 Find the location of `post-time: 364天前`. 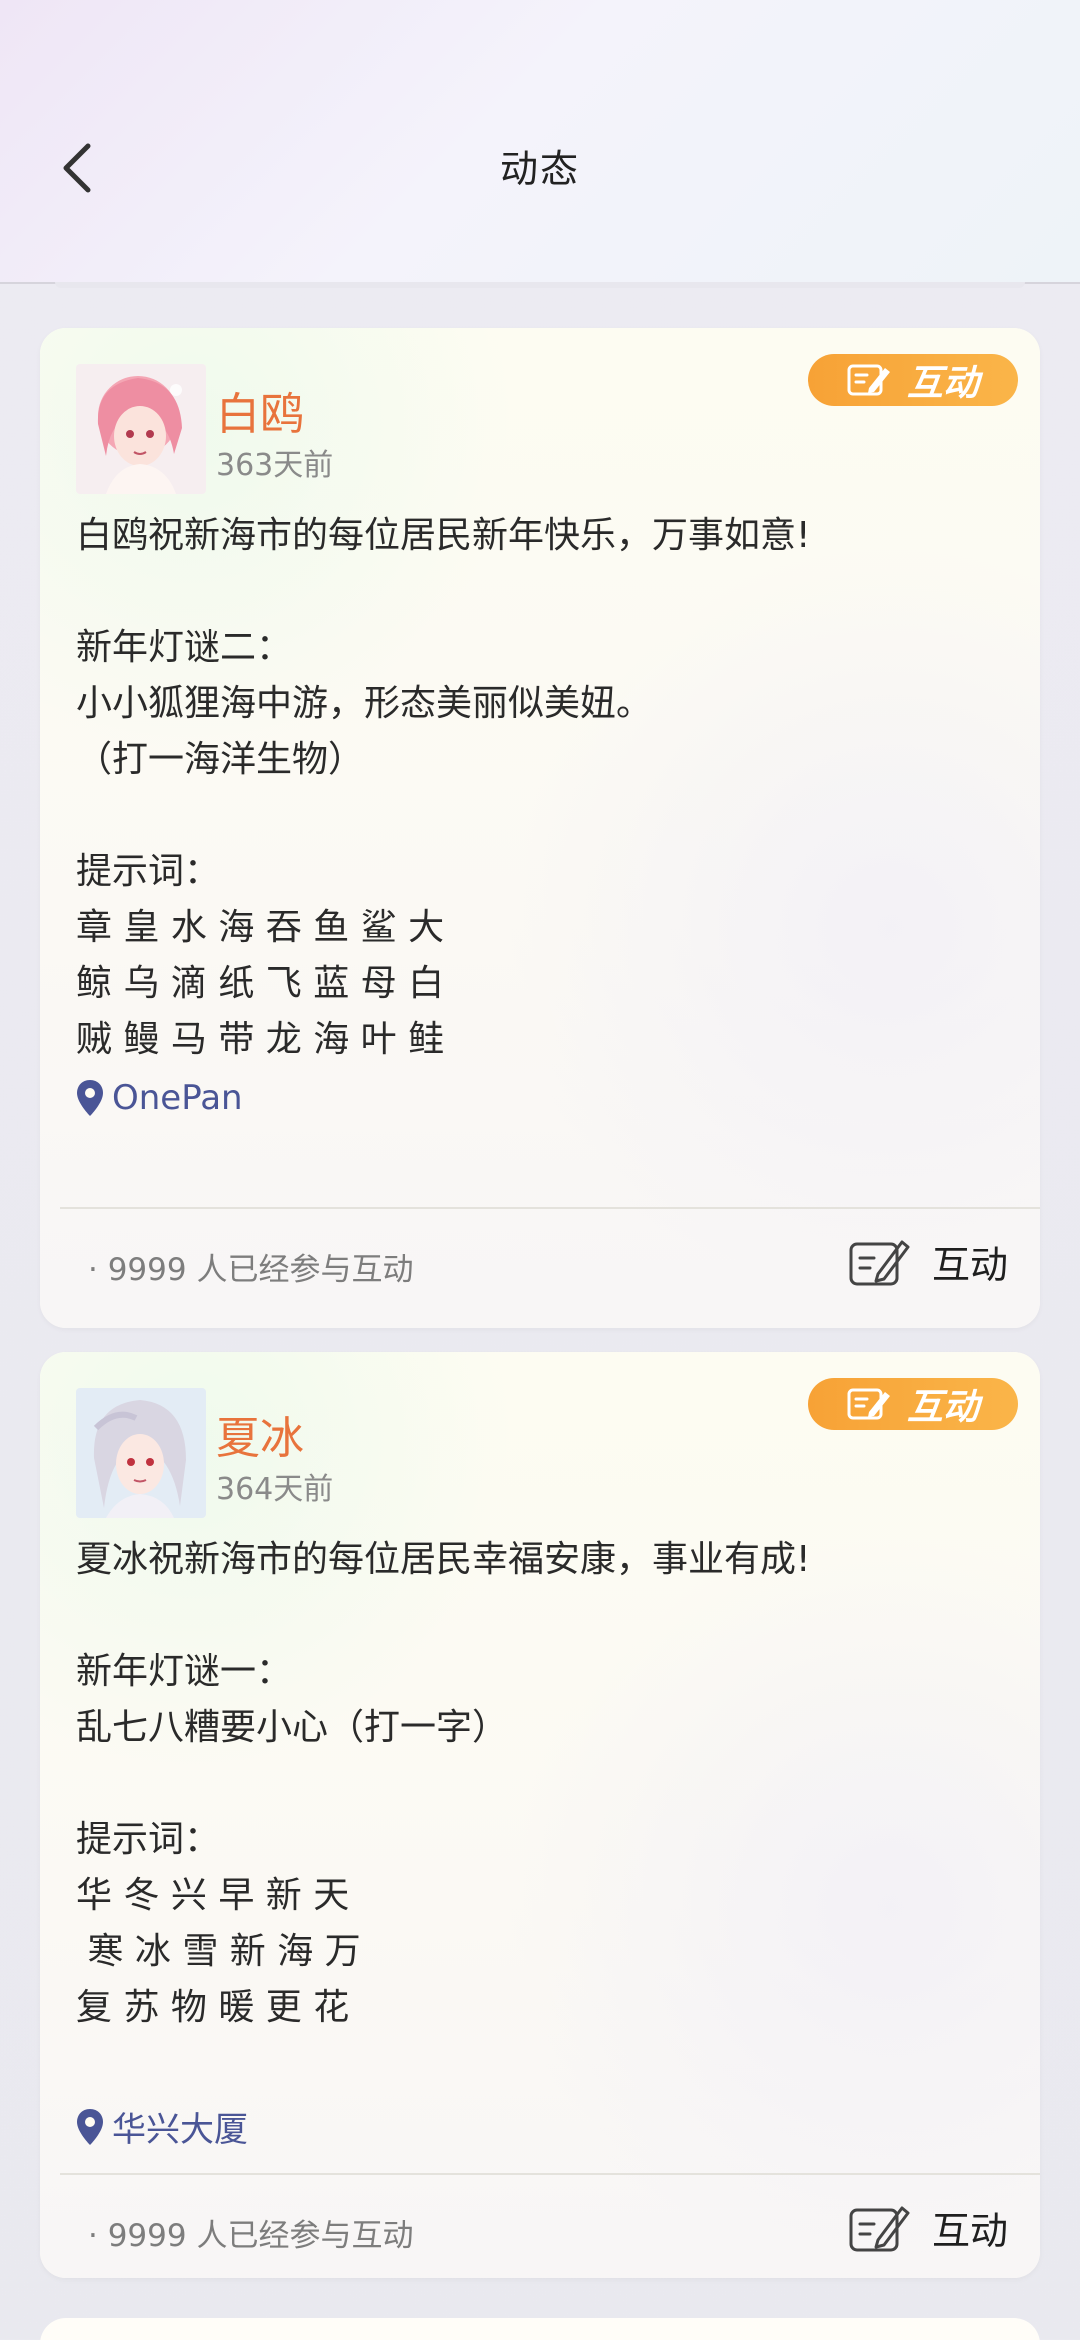

post-time: 364天前 is located at coordinates (275, 1489).